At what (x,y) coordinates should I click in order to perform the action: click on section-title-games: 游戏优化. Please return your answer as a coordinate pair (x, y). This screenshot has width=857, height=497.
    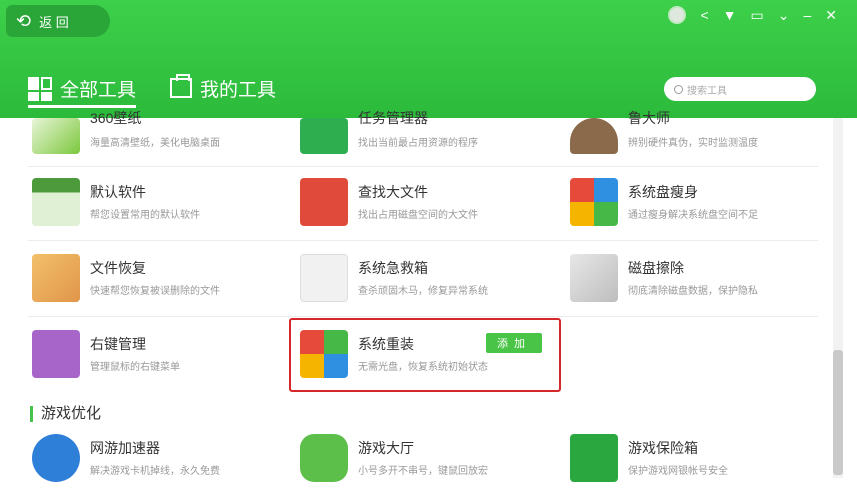
    Looking at the image, I should click on (65, 414).